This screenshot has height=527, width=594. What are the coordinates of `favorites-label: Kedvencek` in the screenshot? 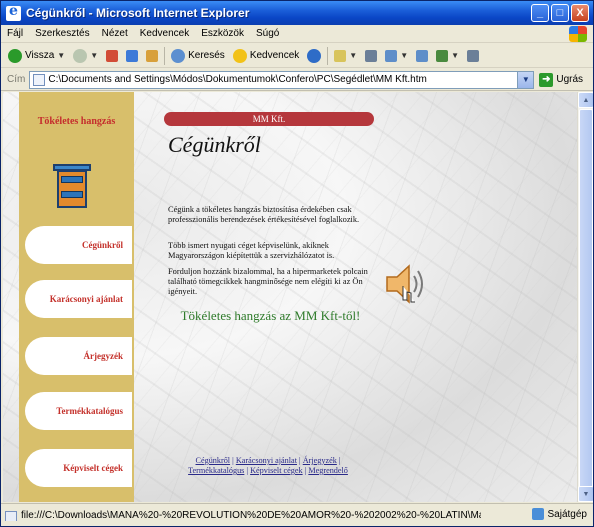 It's located at (274, 55).